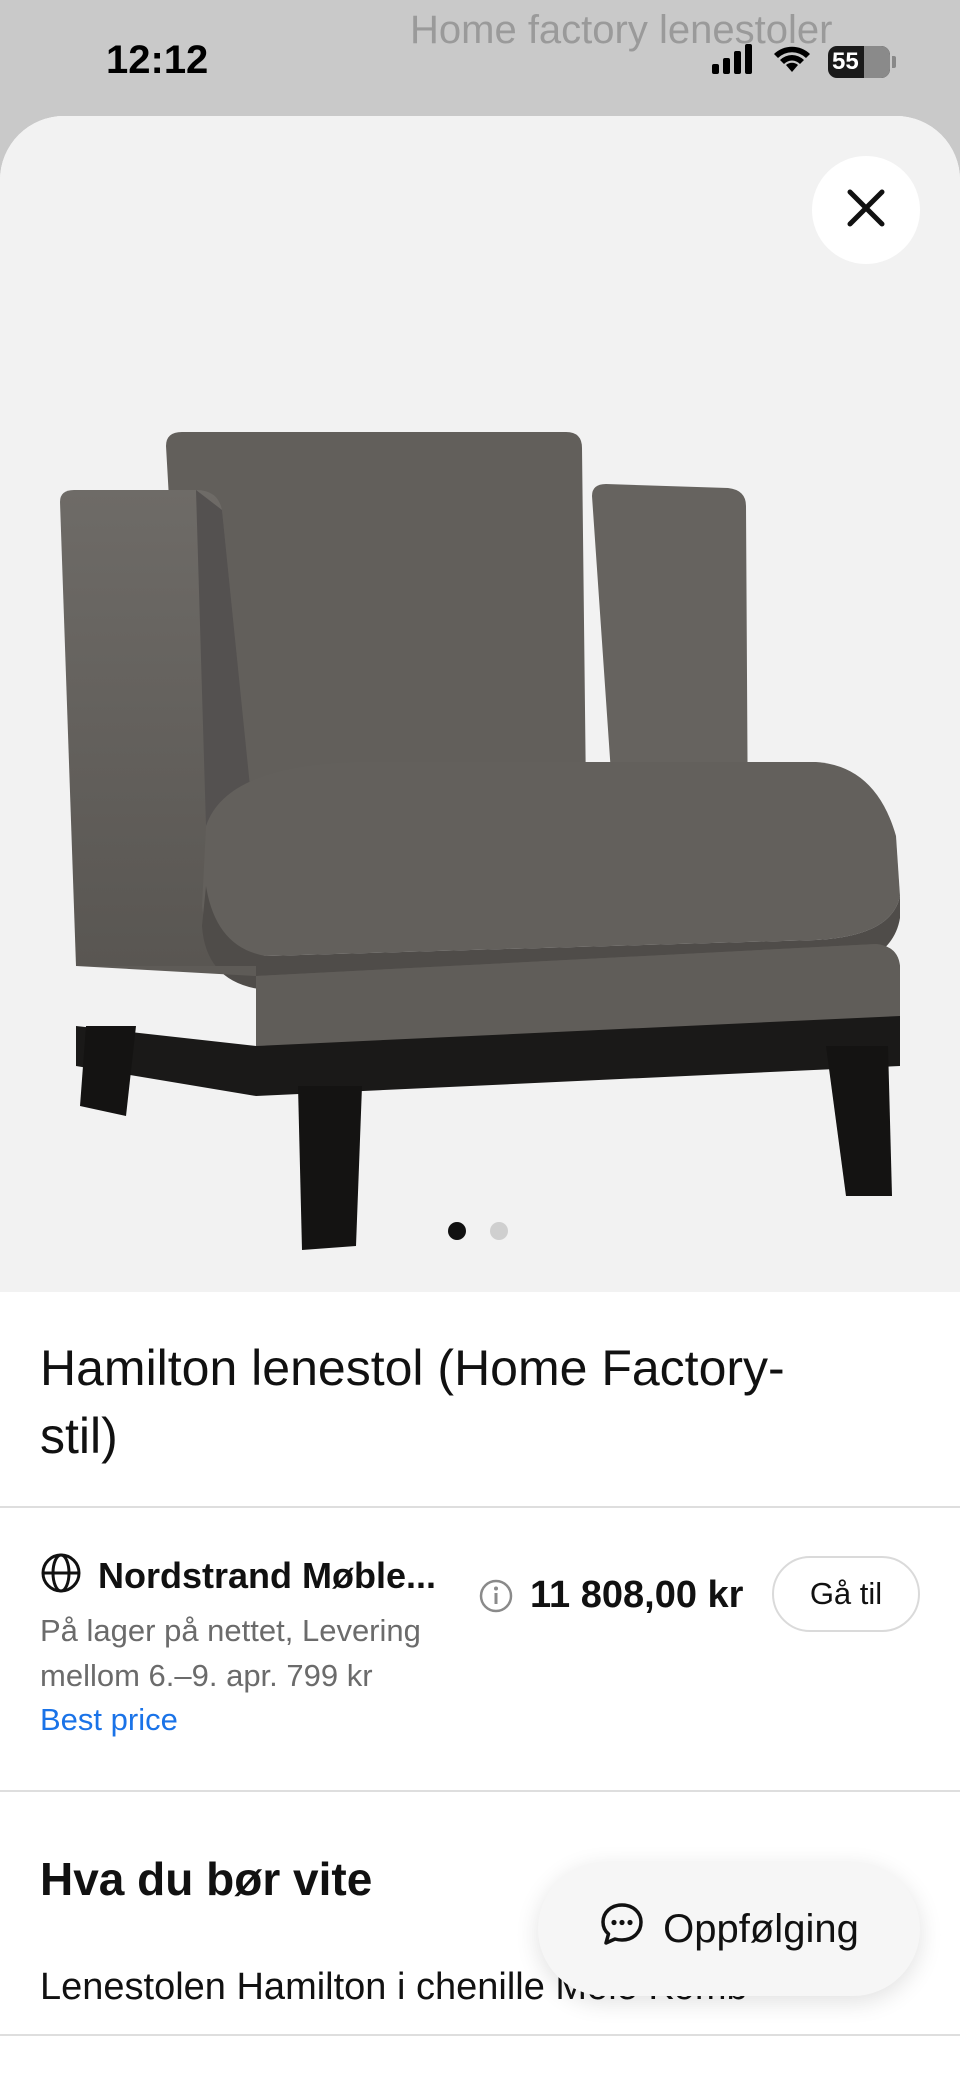  I want to click on best-price-label: Best price, so click(109, 1719).